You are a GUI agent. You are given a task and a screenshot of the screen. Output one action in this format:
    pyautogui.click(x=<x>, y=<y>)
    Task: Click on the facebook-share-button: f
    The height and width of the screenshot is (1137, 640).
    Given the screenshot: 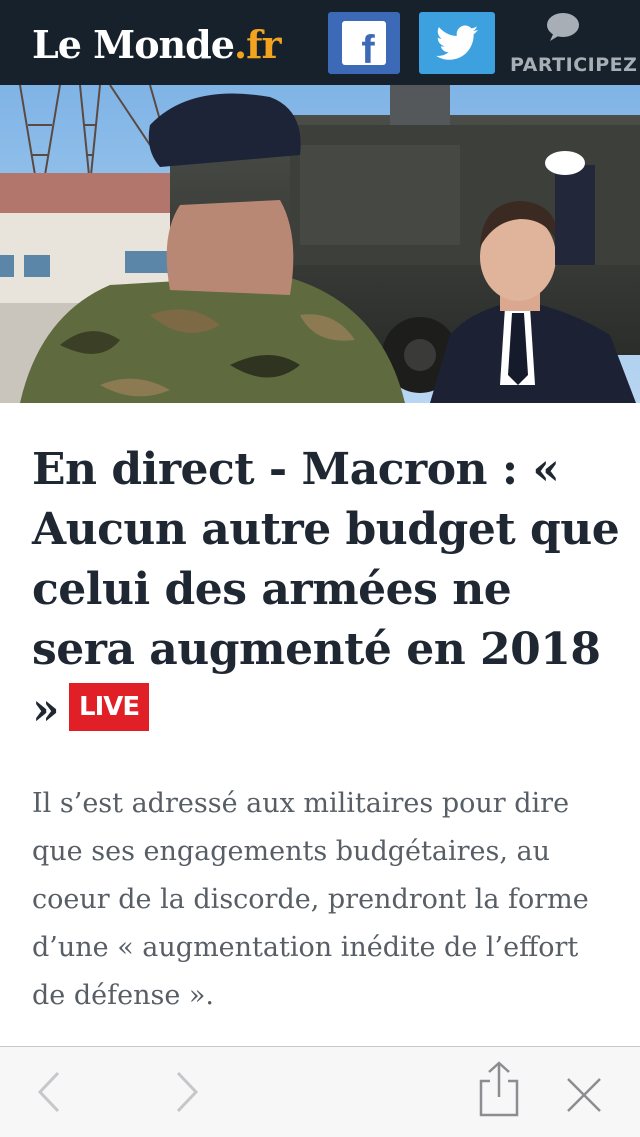 What is the action you would take?
    pyautogui.click(x=364, y=43)
    